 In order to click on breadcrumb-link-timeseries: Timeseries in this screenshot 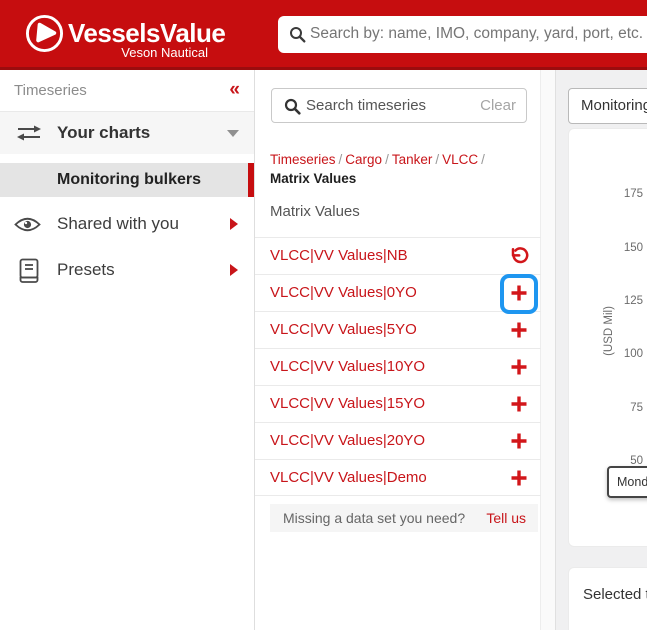, I will do `click(303, 159)`.